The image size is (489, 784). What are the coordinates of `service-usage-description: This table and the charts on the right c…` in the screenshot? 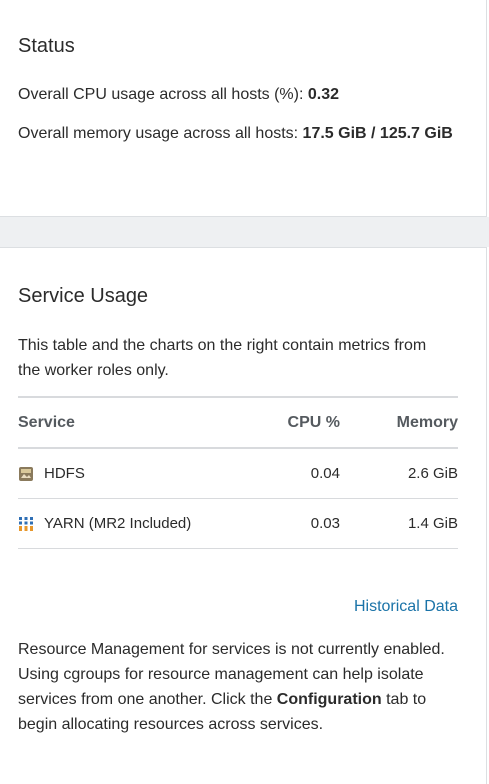 It's located at (222, 358).